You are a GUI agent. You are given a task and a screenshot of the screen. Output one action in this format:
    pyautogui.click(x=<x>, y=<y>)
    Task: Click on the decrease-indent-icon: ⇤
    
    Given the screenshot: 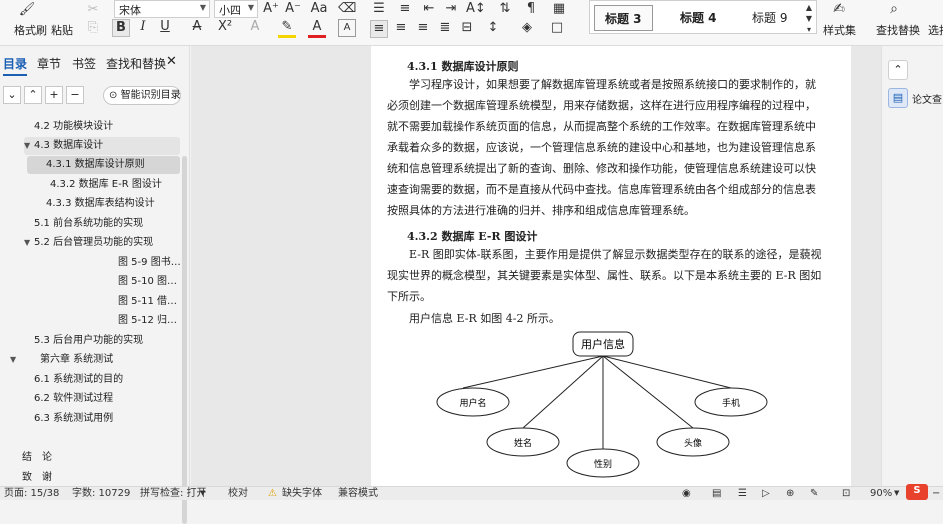 What is the action you would take?
    pyautogui.click(x=429, y=9)
    